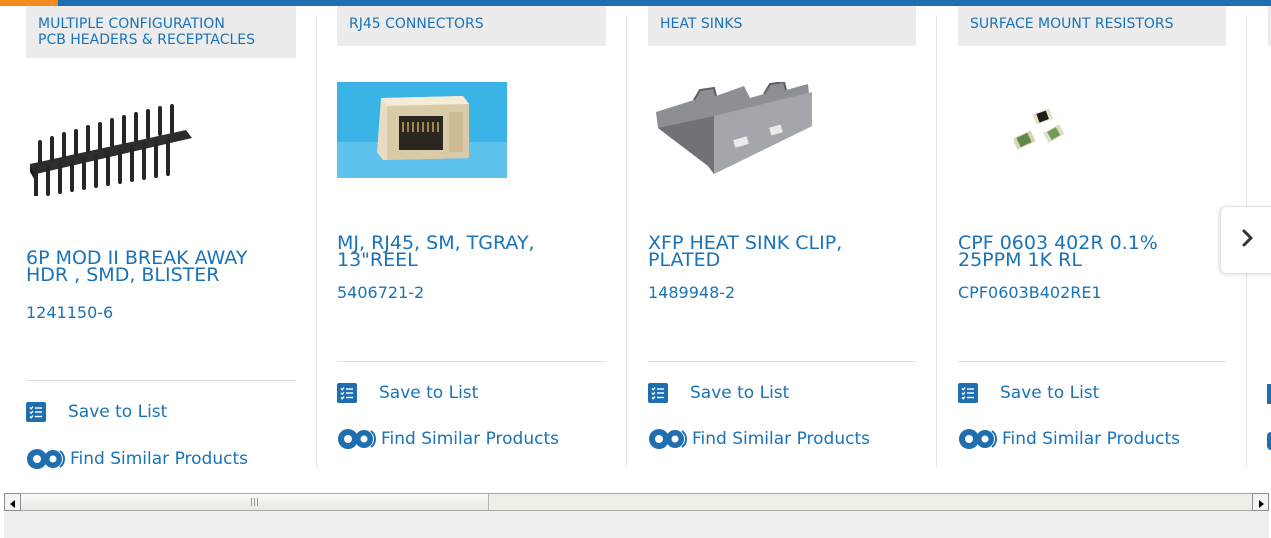 The image size is (1271, 538). Describe the element at coordinates (734, 131) in the screenshot. I see `heat-sink-clip-image` at that location.